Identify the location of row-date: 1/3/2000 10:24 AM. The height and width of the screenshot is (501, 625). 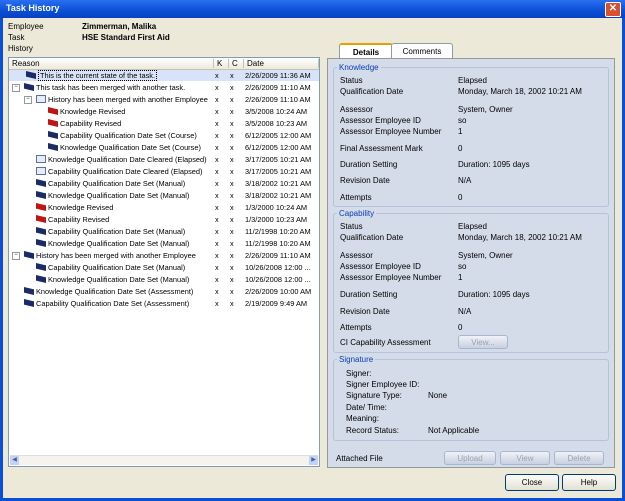
(276, 207).